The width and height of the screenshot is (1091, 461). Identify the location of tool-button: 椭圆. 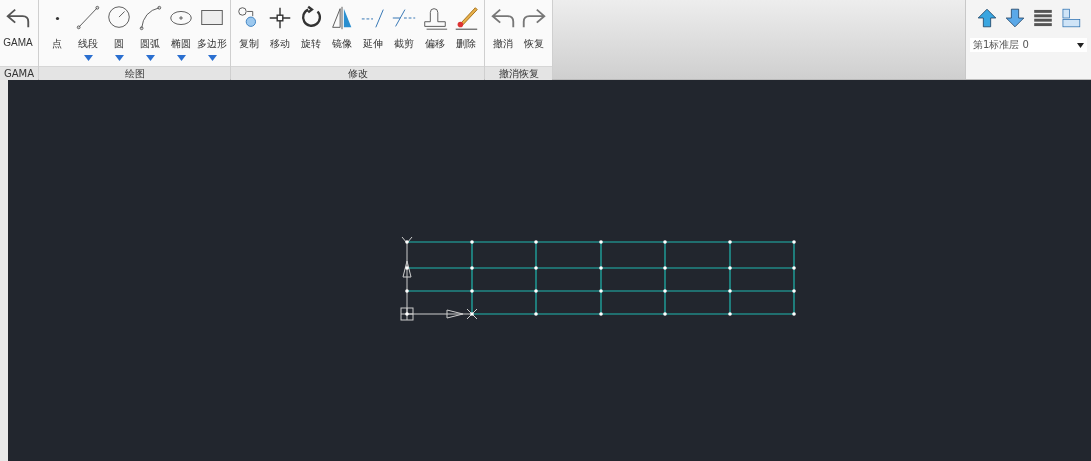
(181, 35).